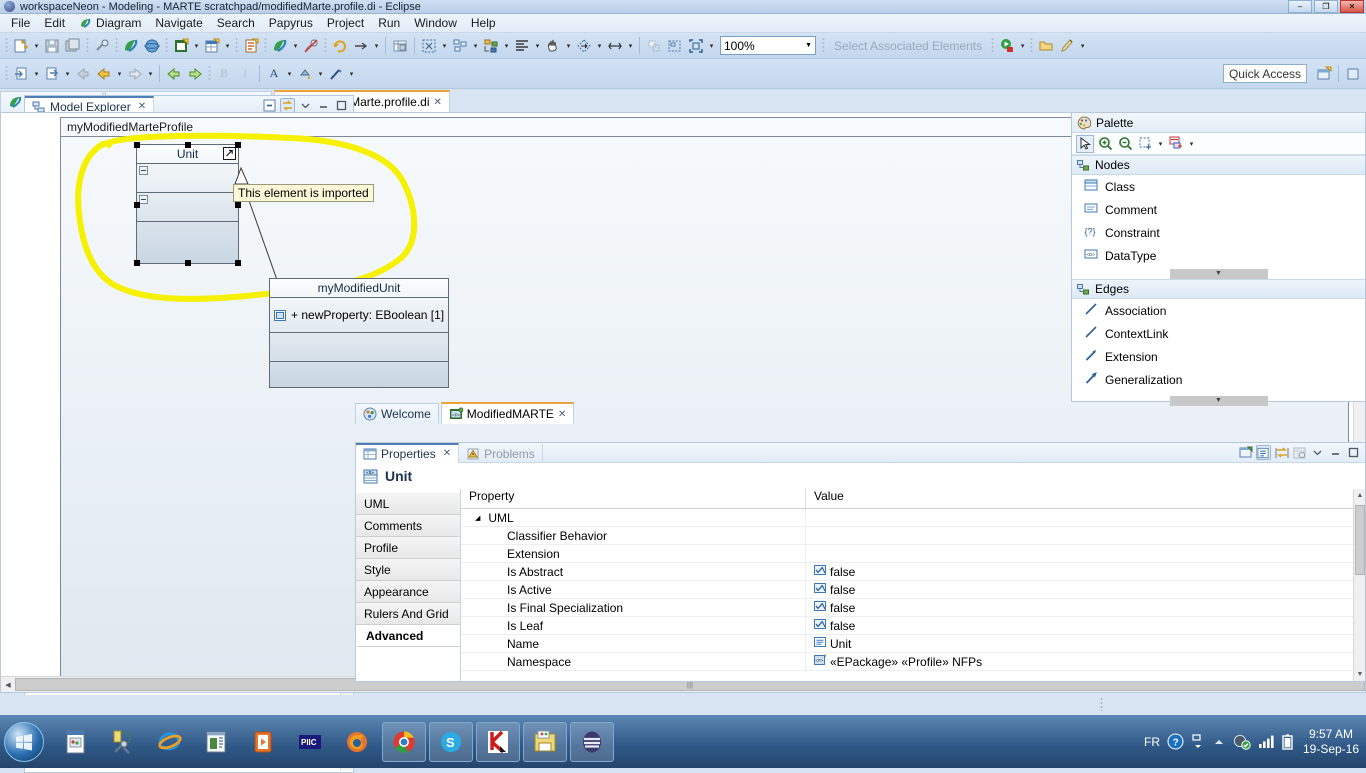  Describe the element at coordinates (311, 46) in the screenshot. I see `unlink-button` at that location.